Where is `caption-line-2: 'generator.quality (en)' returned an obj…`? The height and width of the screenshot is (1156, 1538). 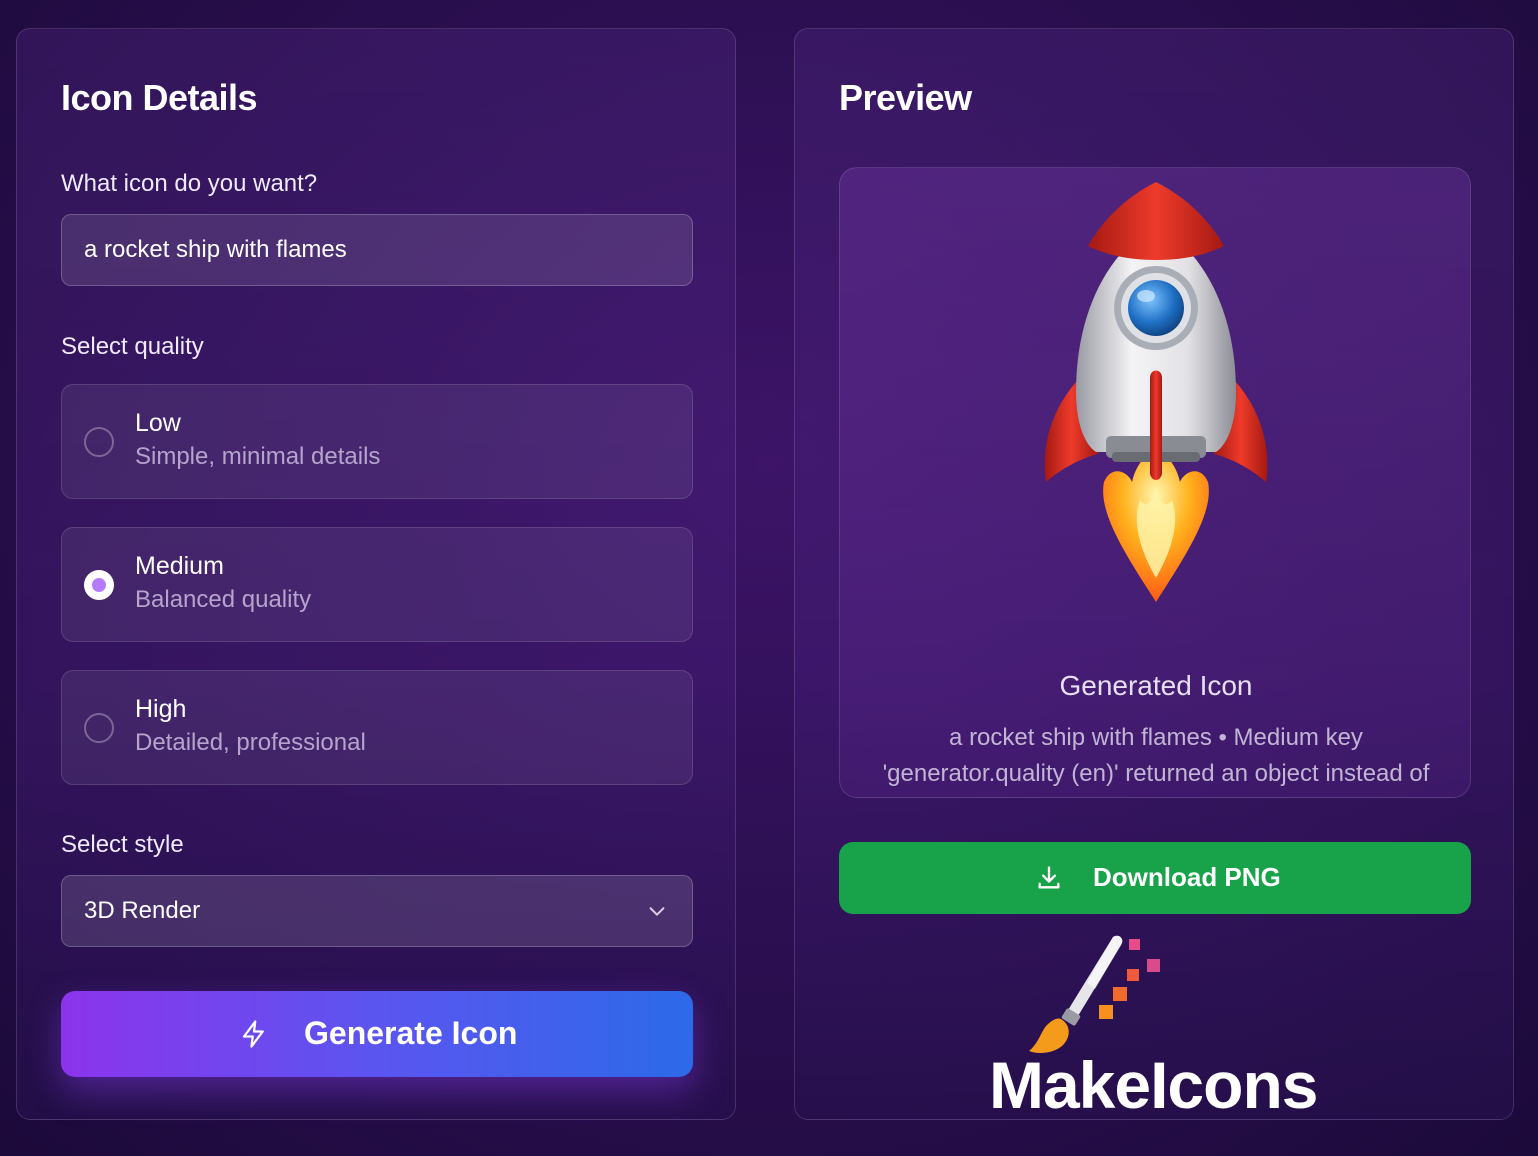
caption-line-2: 'generator.quality (en)' returned an obj… is located at coordinates (1156, 773).